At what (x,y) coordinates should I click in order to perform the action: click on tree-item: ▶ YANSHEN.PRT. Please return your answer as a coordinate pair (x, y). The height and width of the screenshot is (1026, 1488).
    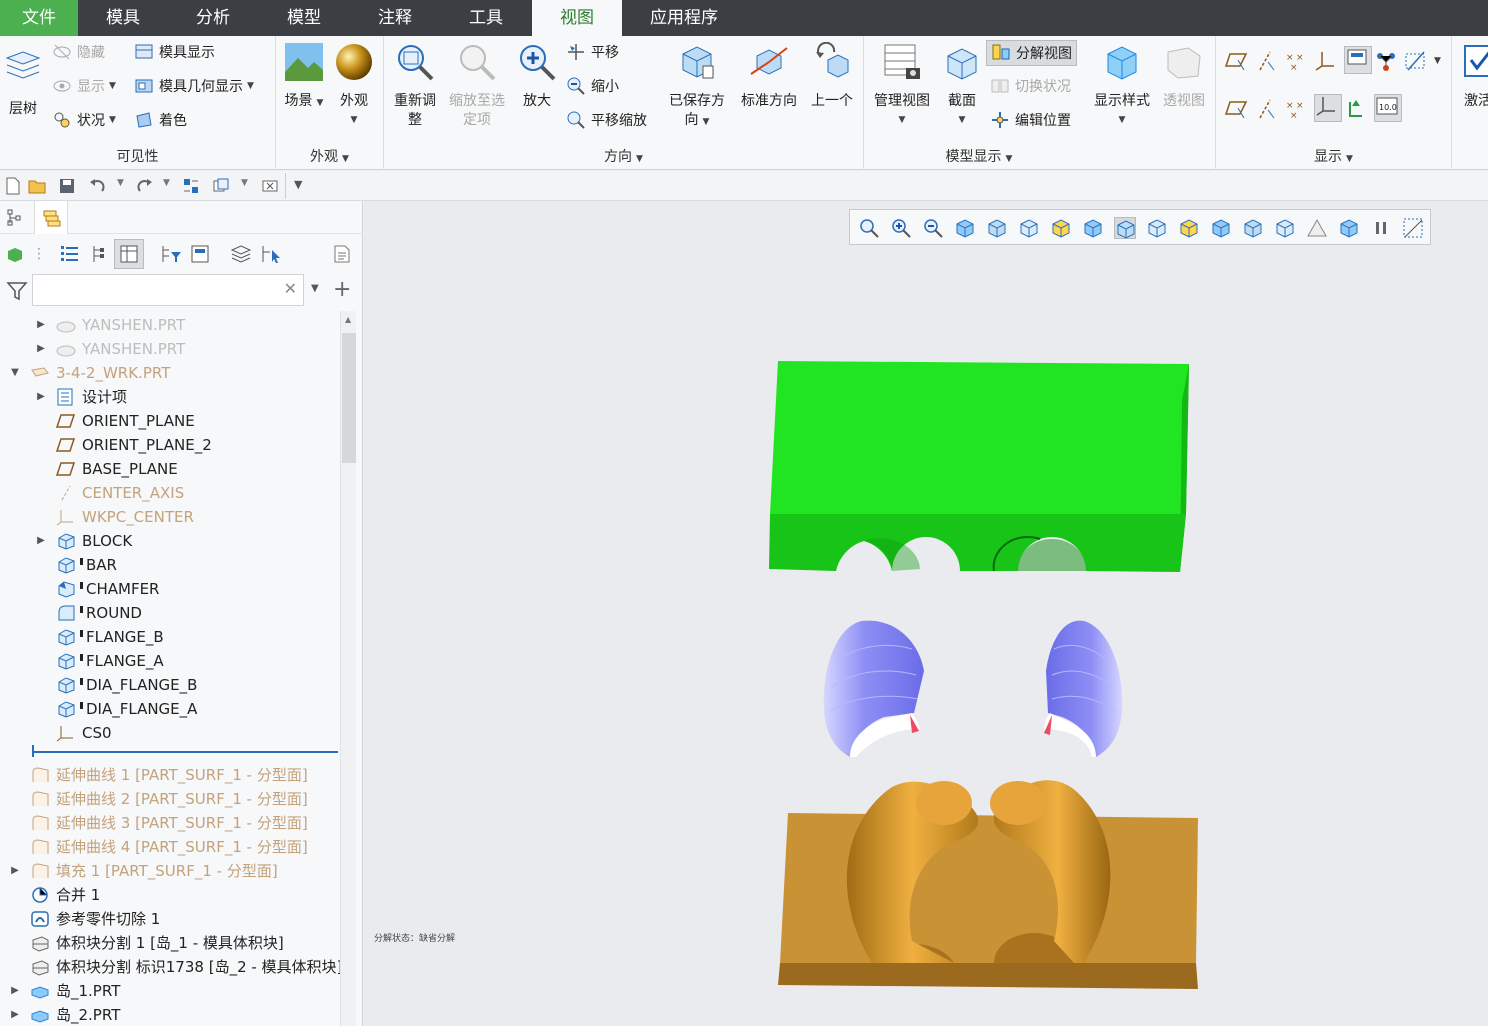
    Looking at the image, I should click on (110, 349).